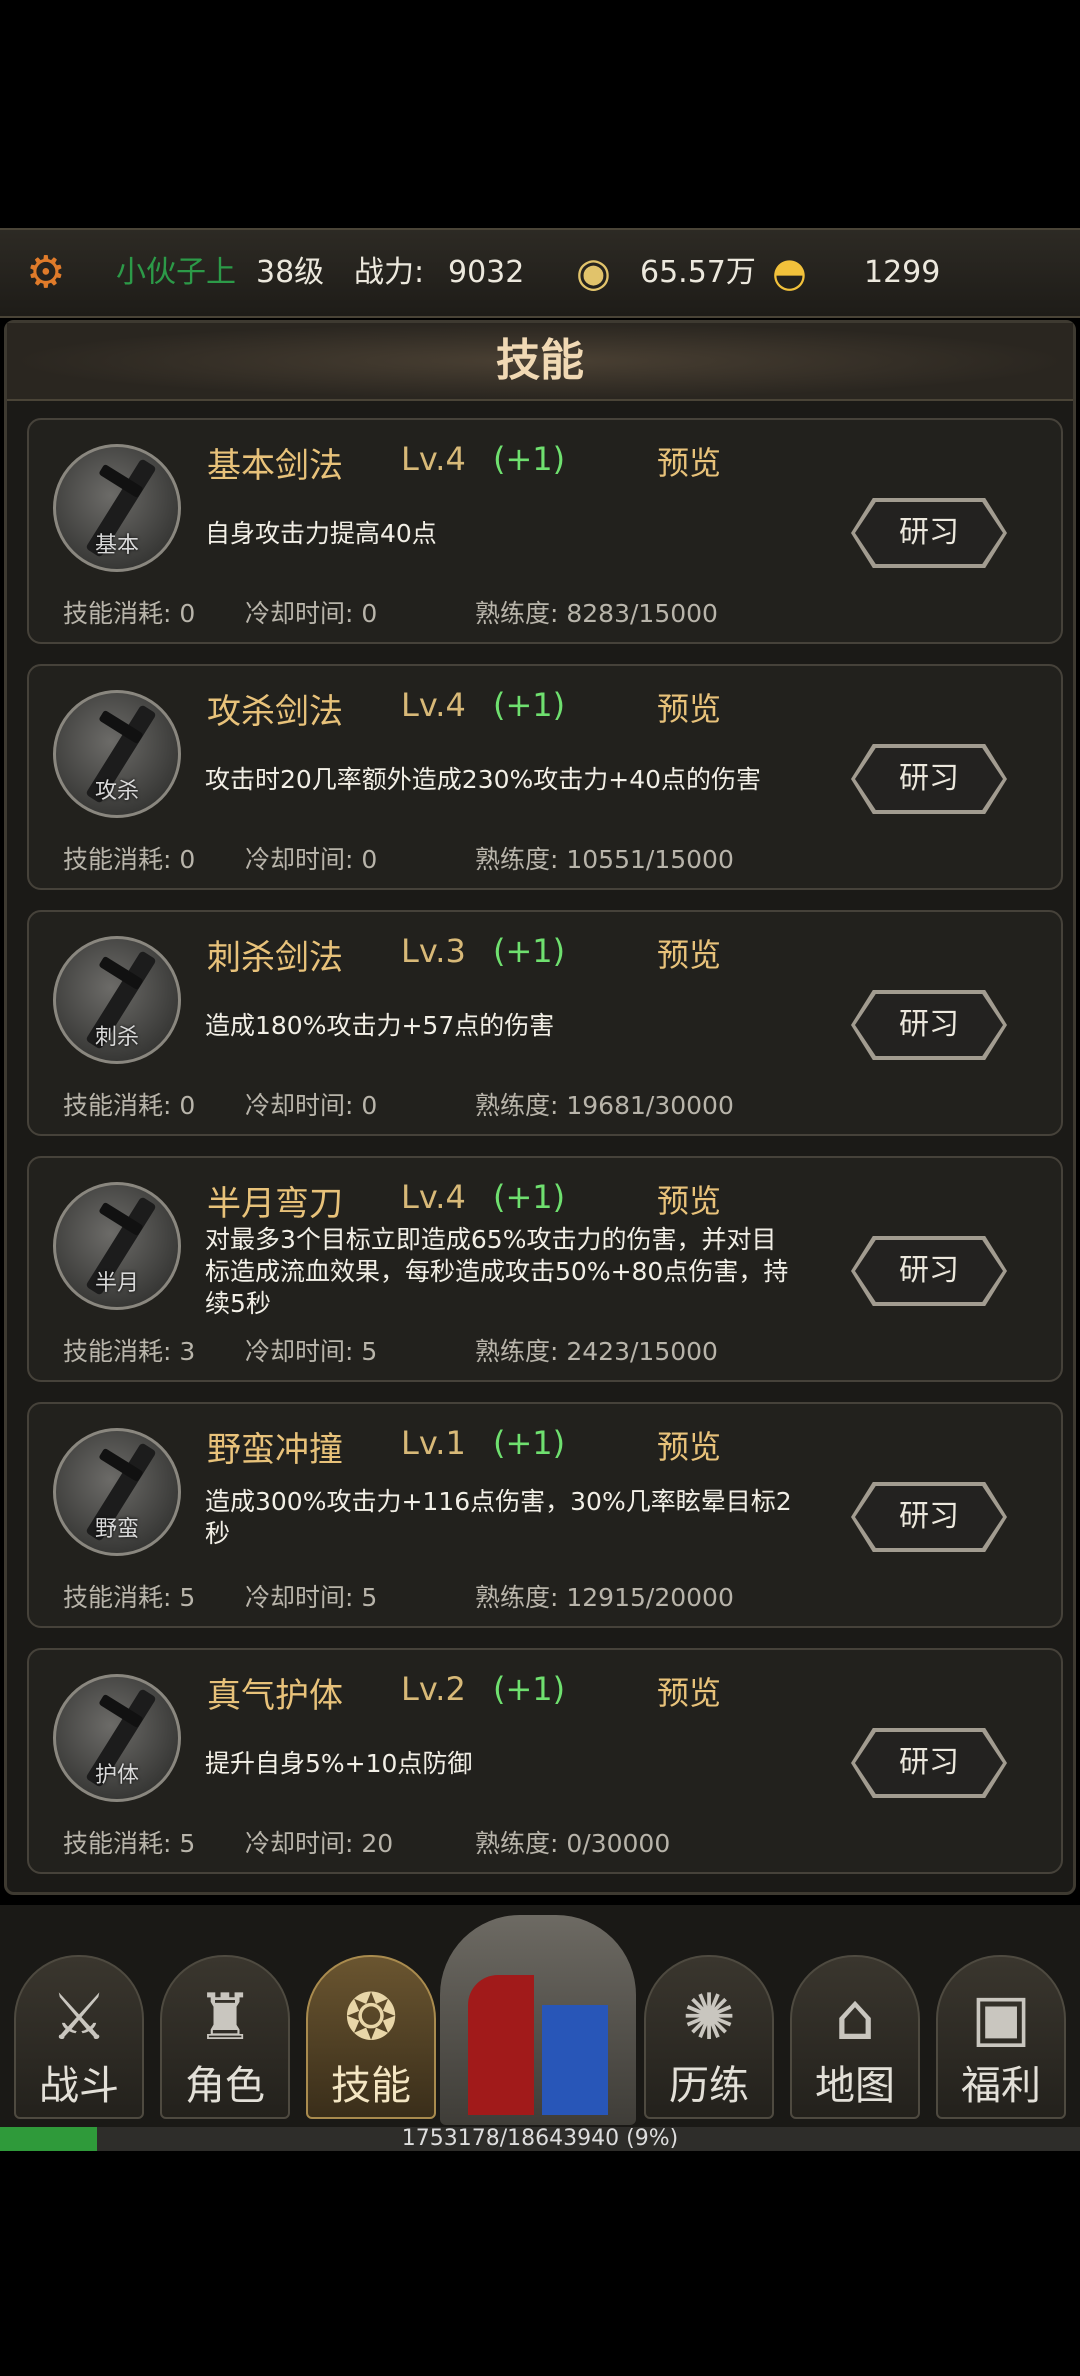  What do you see at coordinates (709, 2018) in the screenshot?
I see `spiral-icon: ✺` at bounding box center [709, 2018].